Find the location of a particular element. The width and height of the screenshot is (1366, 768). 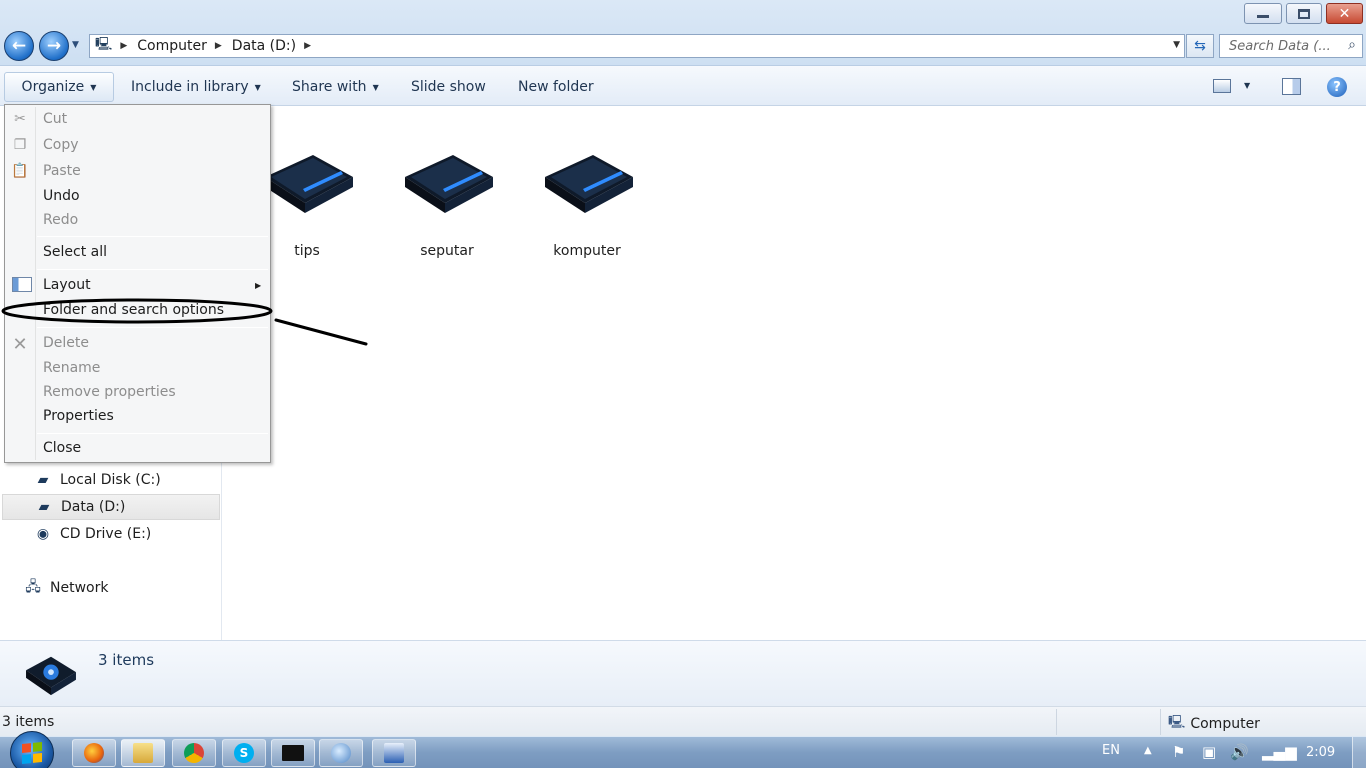

organize-button: Organize ▼ is located at coordinates (59, 87).